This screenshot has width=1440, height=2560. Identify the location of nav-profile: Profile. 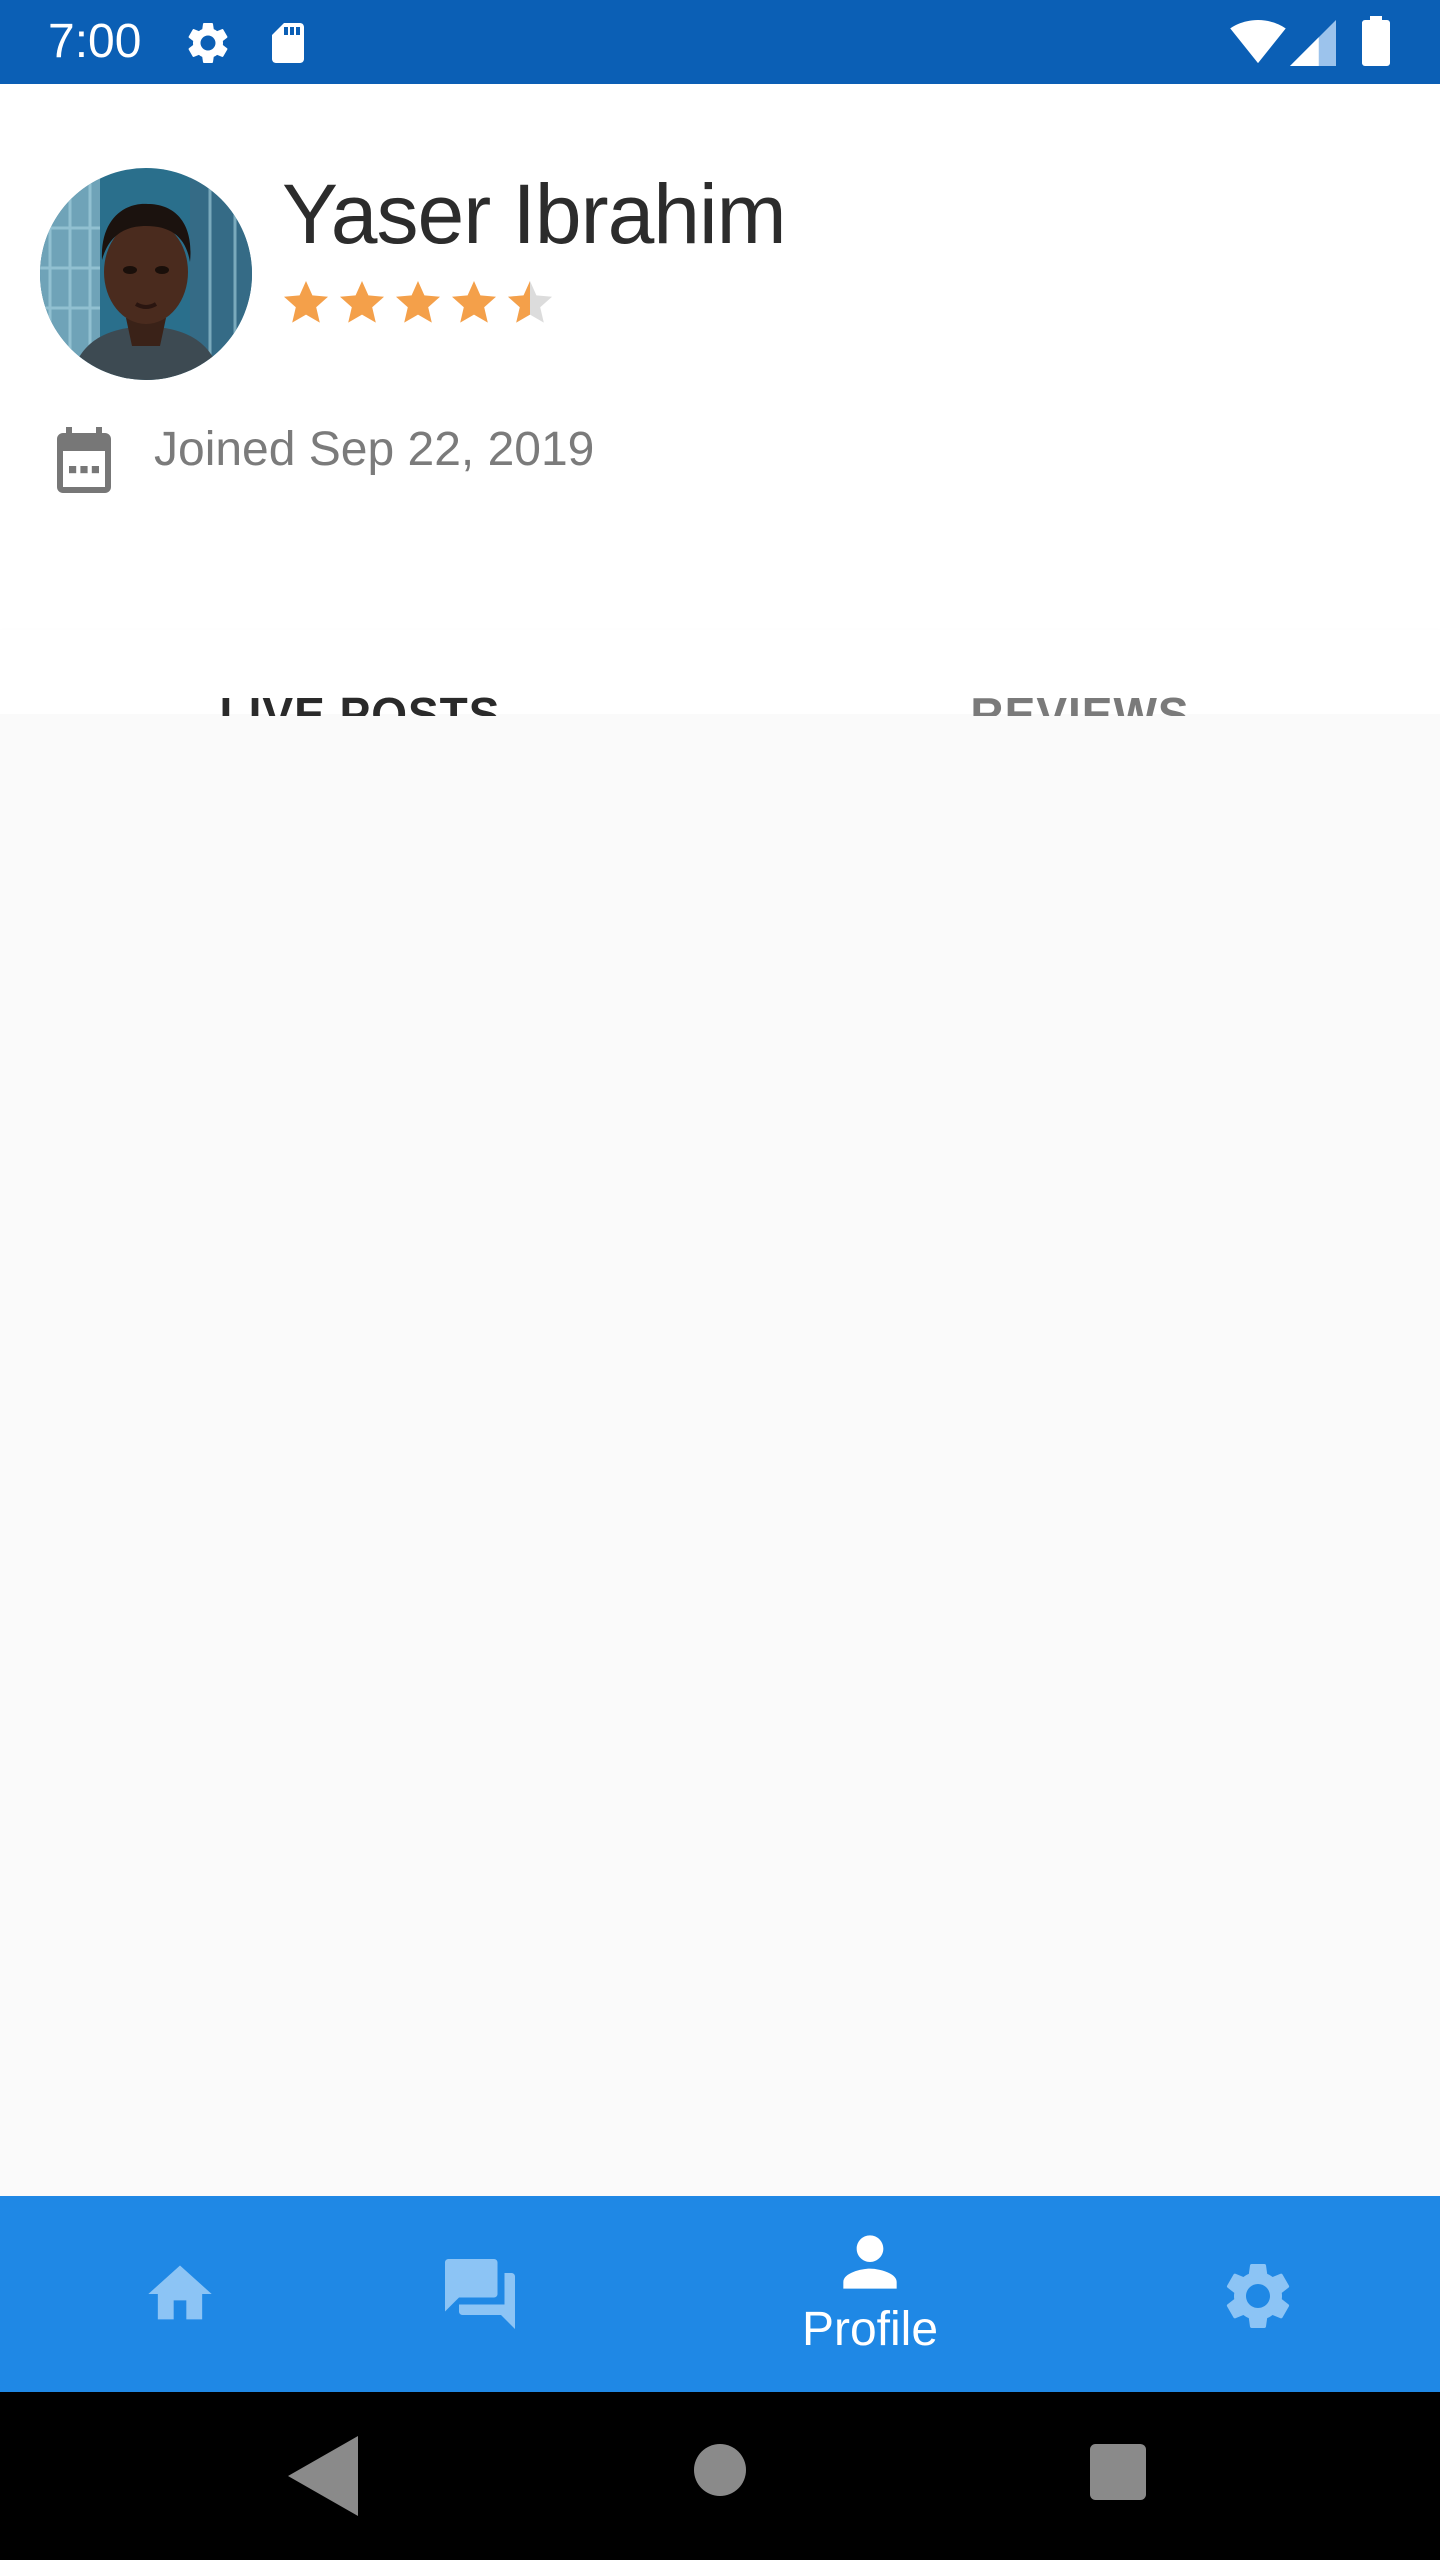
(870, 2294).